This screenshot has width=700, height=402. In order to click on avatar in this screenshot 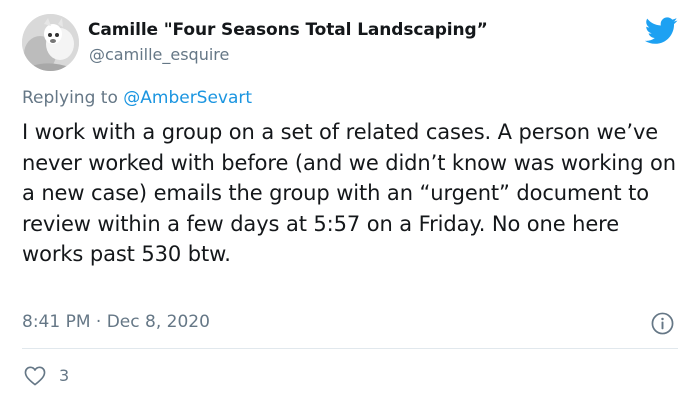, I will do `click(50, 42)`.